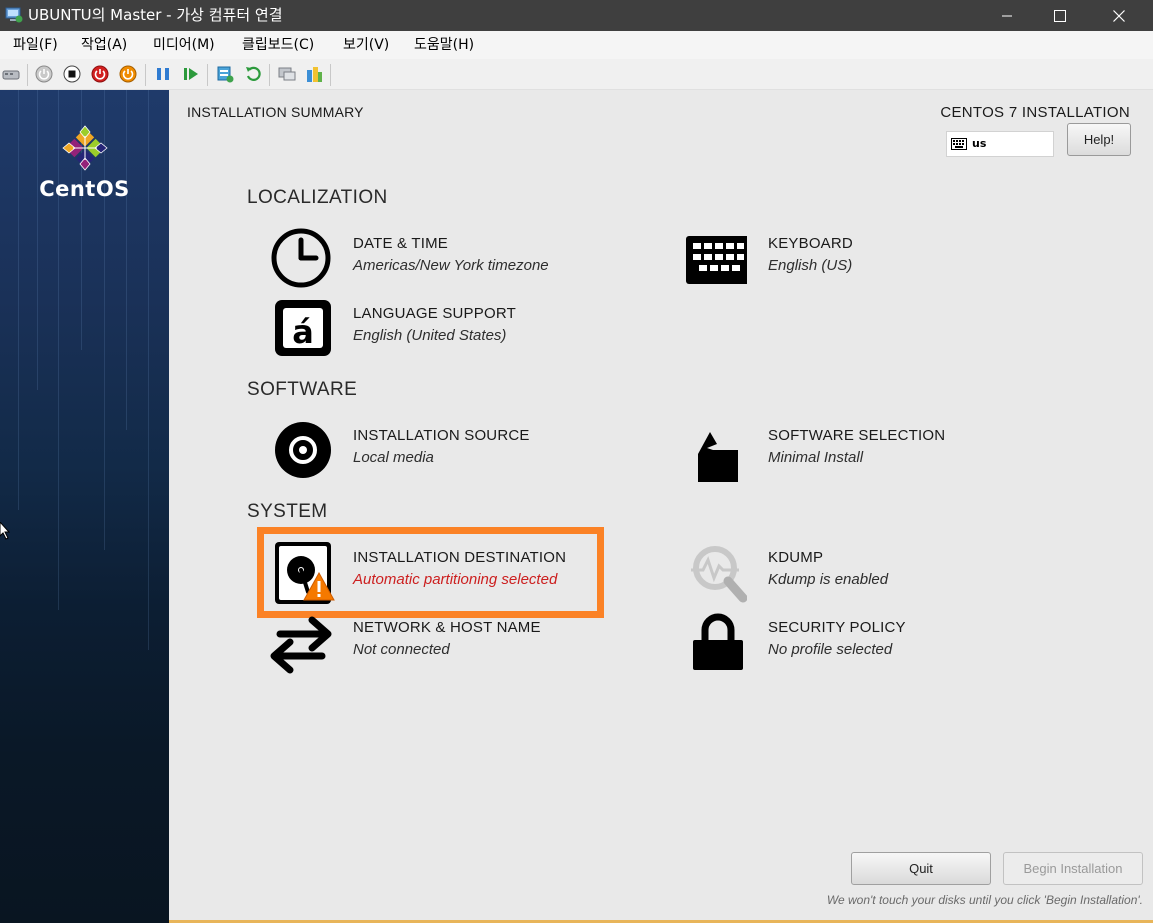 The image size is (1153, 923). What do you see at coordinates (451, 265) in the screenshot?
I see `spoke-status: Americas/New York timezone` at bounding box center [451, 265].